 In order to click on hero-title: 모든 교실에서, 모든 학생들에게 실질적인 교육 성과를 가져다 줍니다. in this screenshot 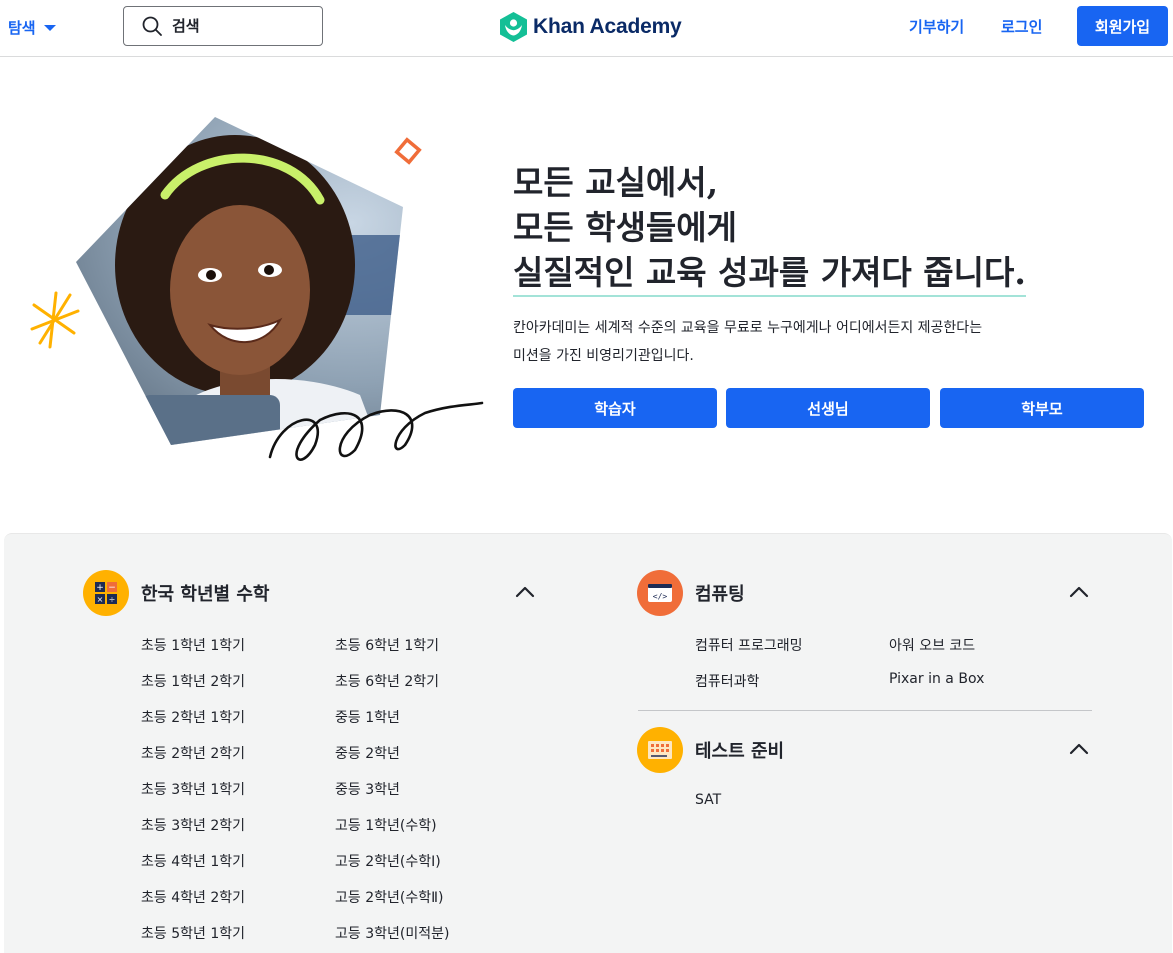, I will do `click(769, 228)`.